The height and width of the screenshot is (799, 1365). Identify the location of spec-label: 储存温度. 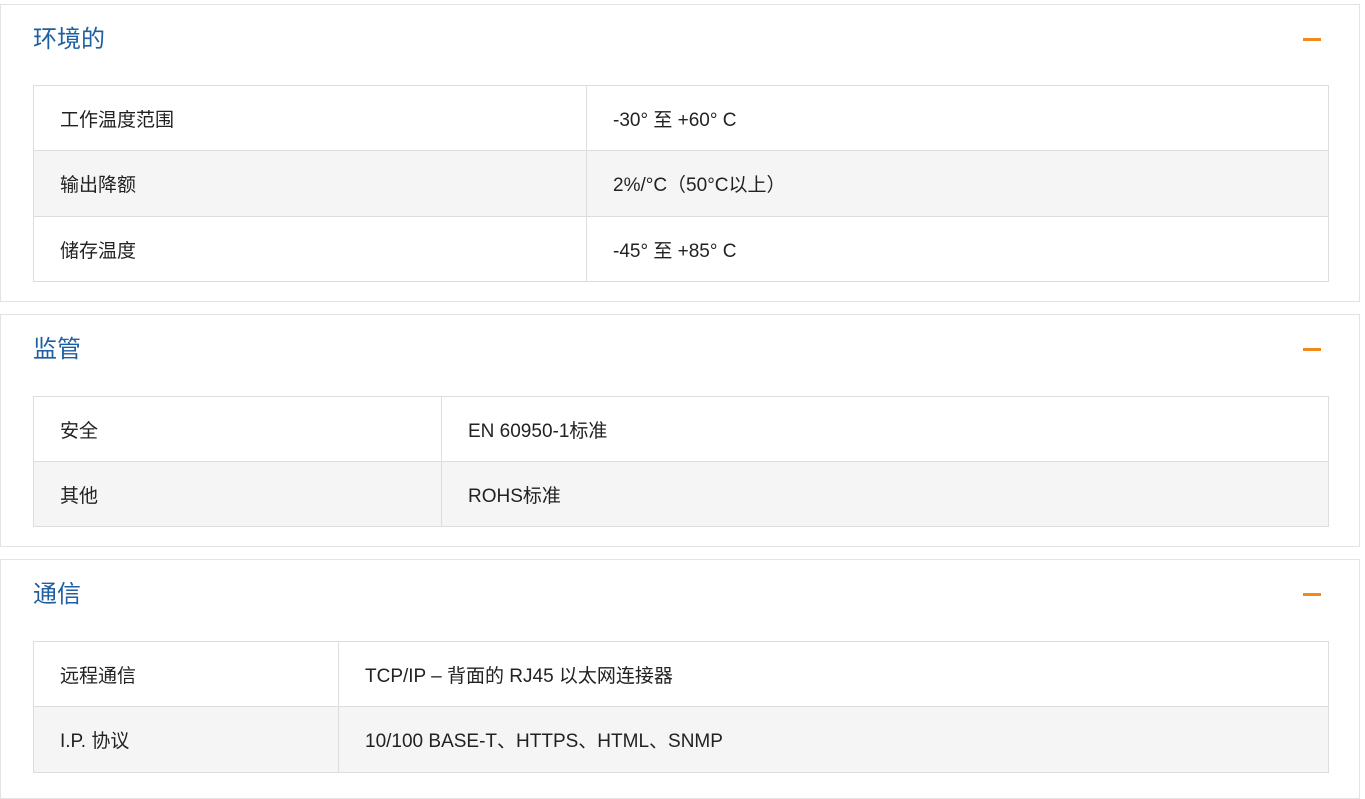
(310, 249).